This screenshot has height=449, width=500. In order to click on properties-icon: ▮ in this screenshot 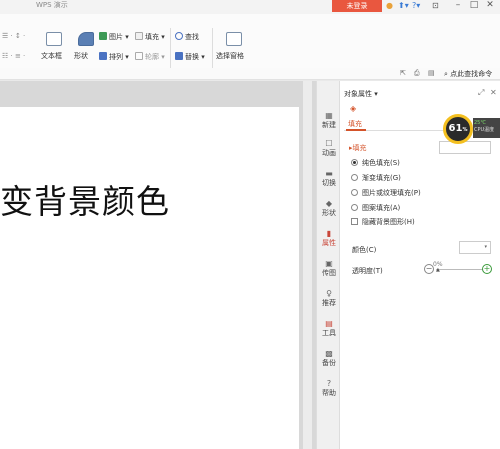, I will do `click(329, 233)`.